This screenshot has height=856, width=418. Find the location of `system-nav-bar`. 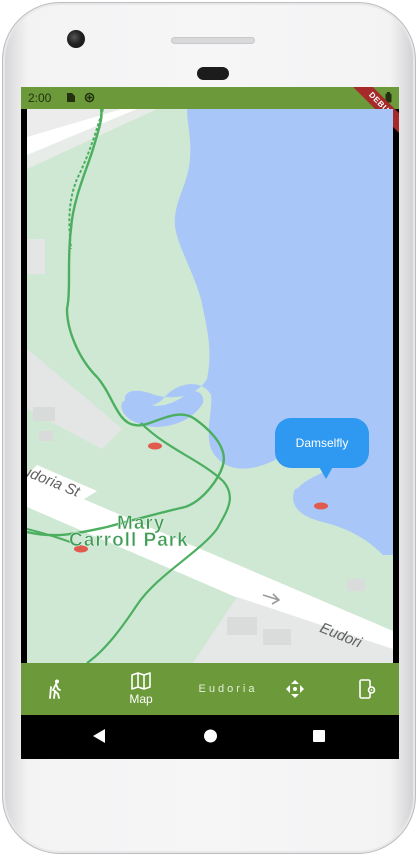

system-nav-bar is located at coordinates (210, 737).